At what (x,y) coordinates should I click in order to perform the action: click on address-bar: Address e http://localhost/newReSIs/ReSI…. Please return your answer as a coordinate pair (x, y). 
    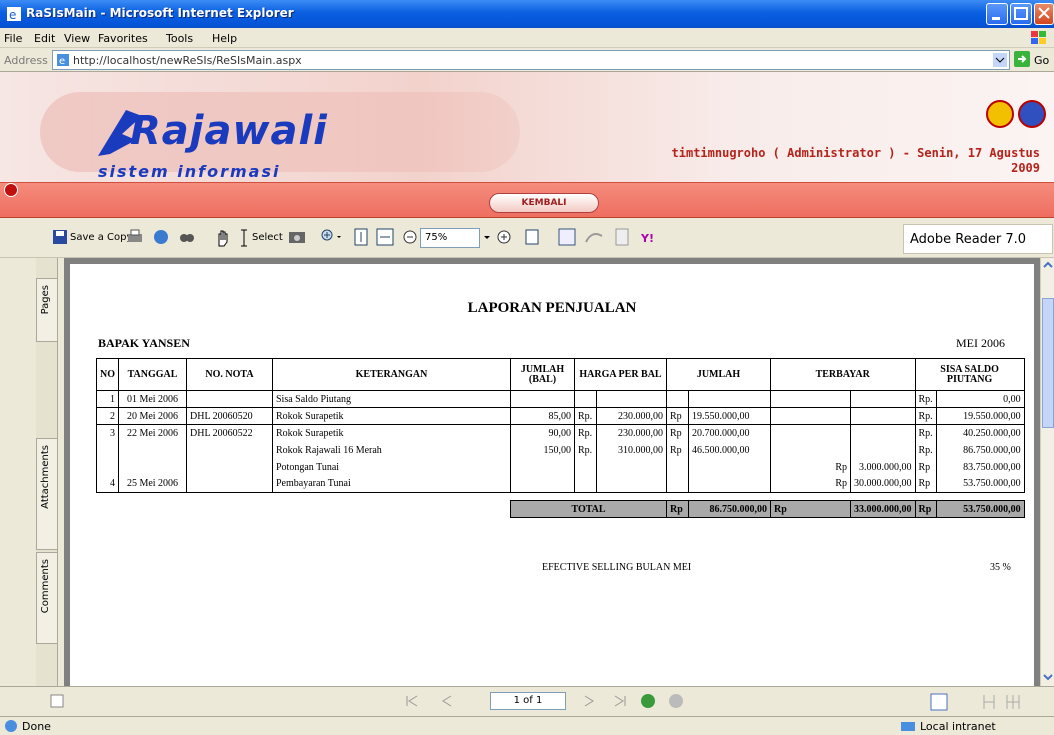
    Looking at the image, I should click on (527, 60).